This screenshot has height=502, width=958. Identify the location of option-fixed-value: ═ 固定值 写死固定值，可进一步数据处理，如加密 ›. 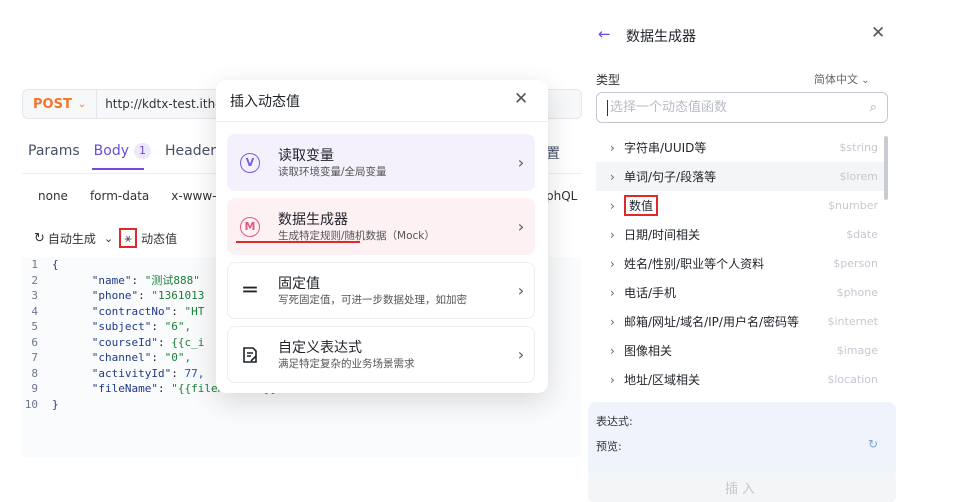
(381, 290).